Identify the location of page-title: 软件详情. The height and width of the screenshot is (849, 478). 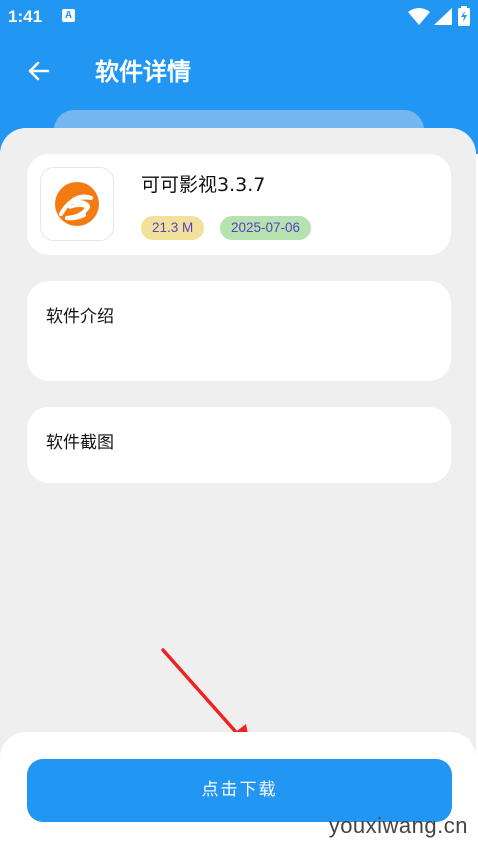
(143, 72).